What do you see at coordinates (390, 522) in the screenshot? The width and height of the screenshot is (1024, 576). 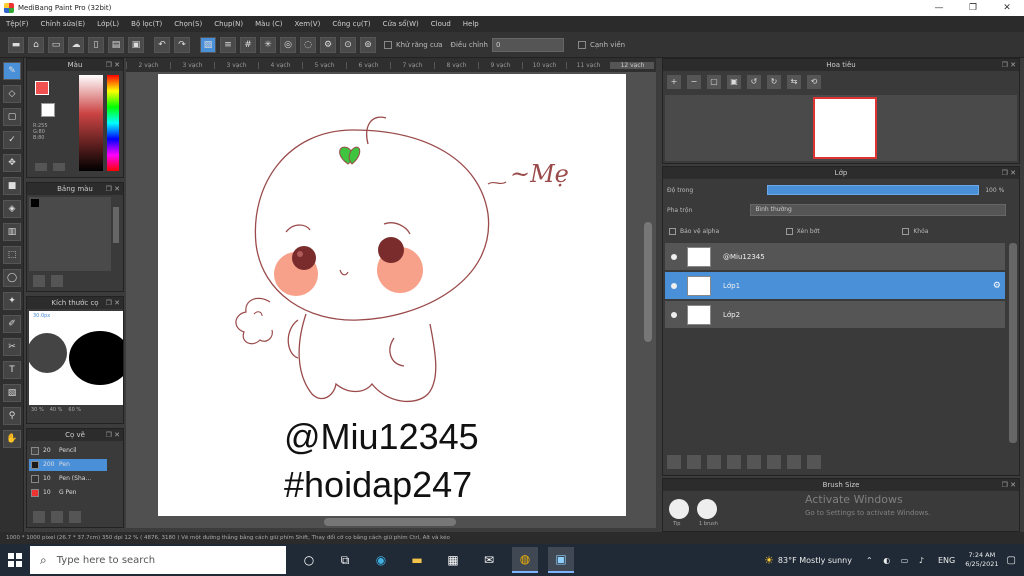 I see `canvas-horizontal-scrollbar` at bounding box center [390, 522].